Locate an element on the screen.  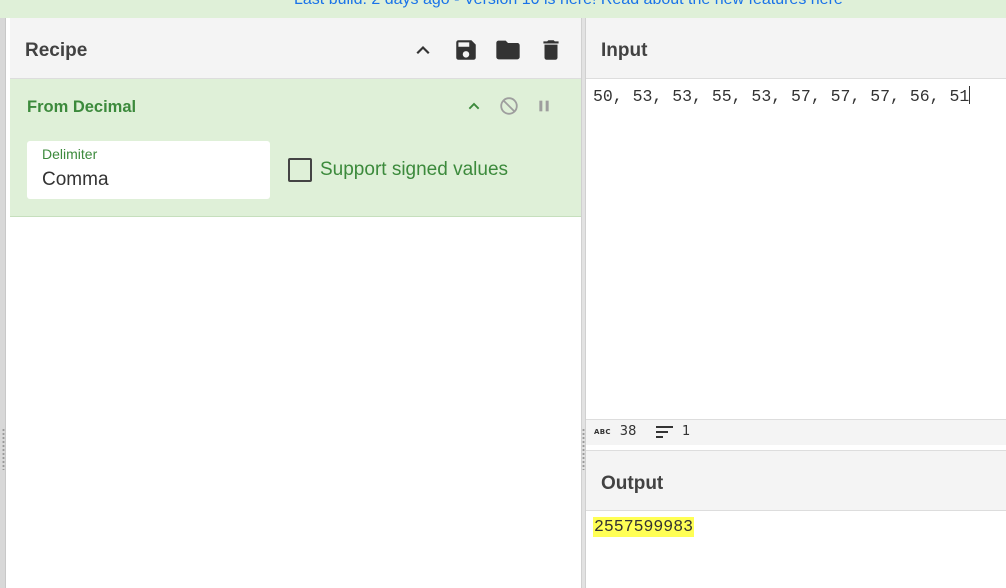
support-signed-checkbox is located at coordinates (300, 170).